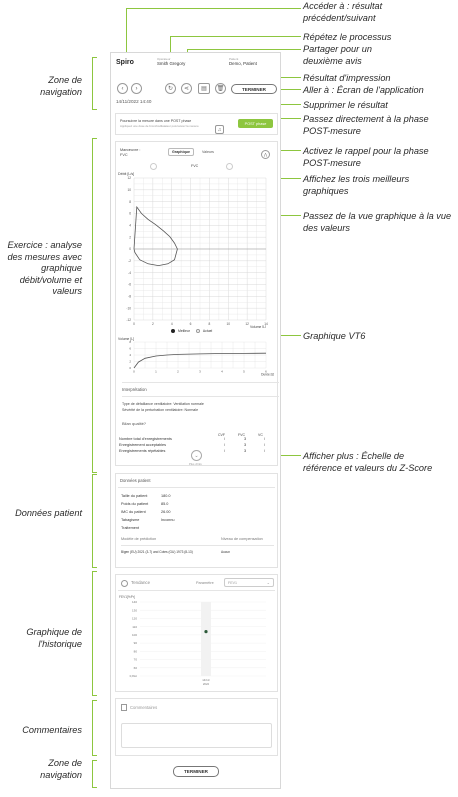 This screenshot has width=458, height=797. I want to click on trend-y-tick: 0,8Lit, so click(134, 676).